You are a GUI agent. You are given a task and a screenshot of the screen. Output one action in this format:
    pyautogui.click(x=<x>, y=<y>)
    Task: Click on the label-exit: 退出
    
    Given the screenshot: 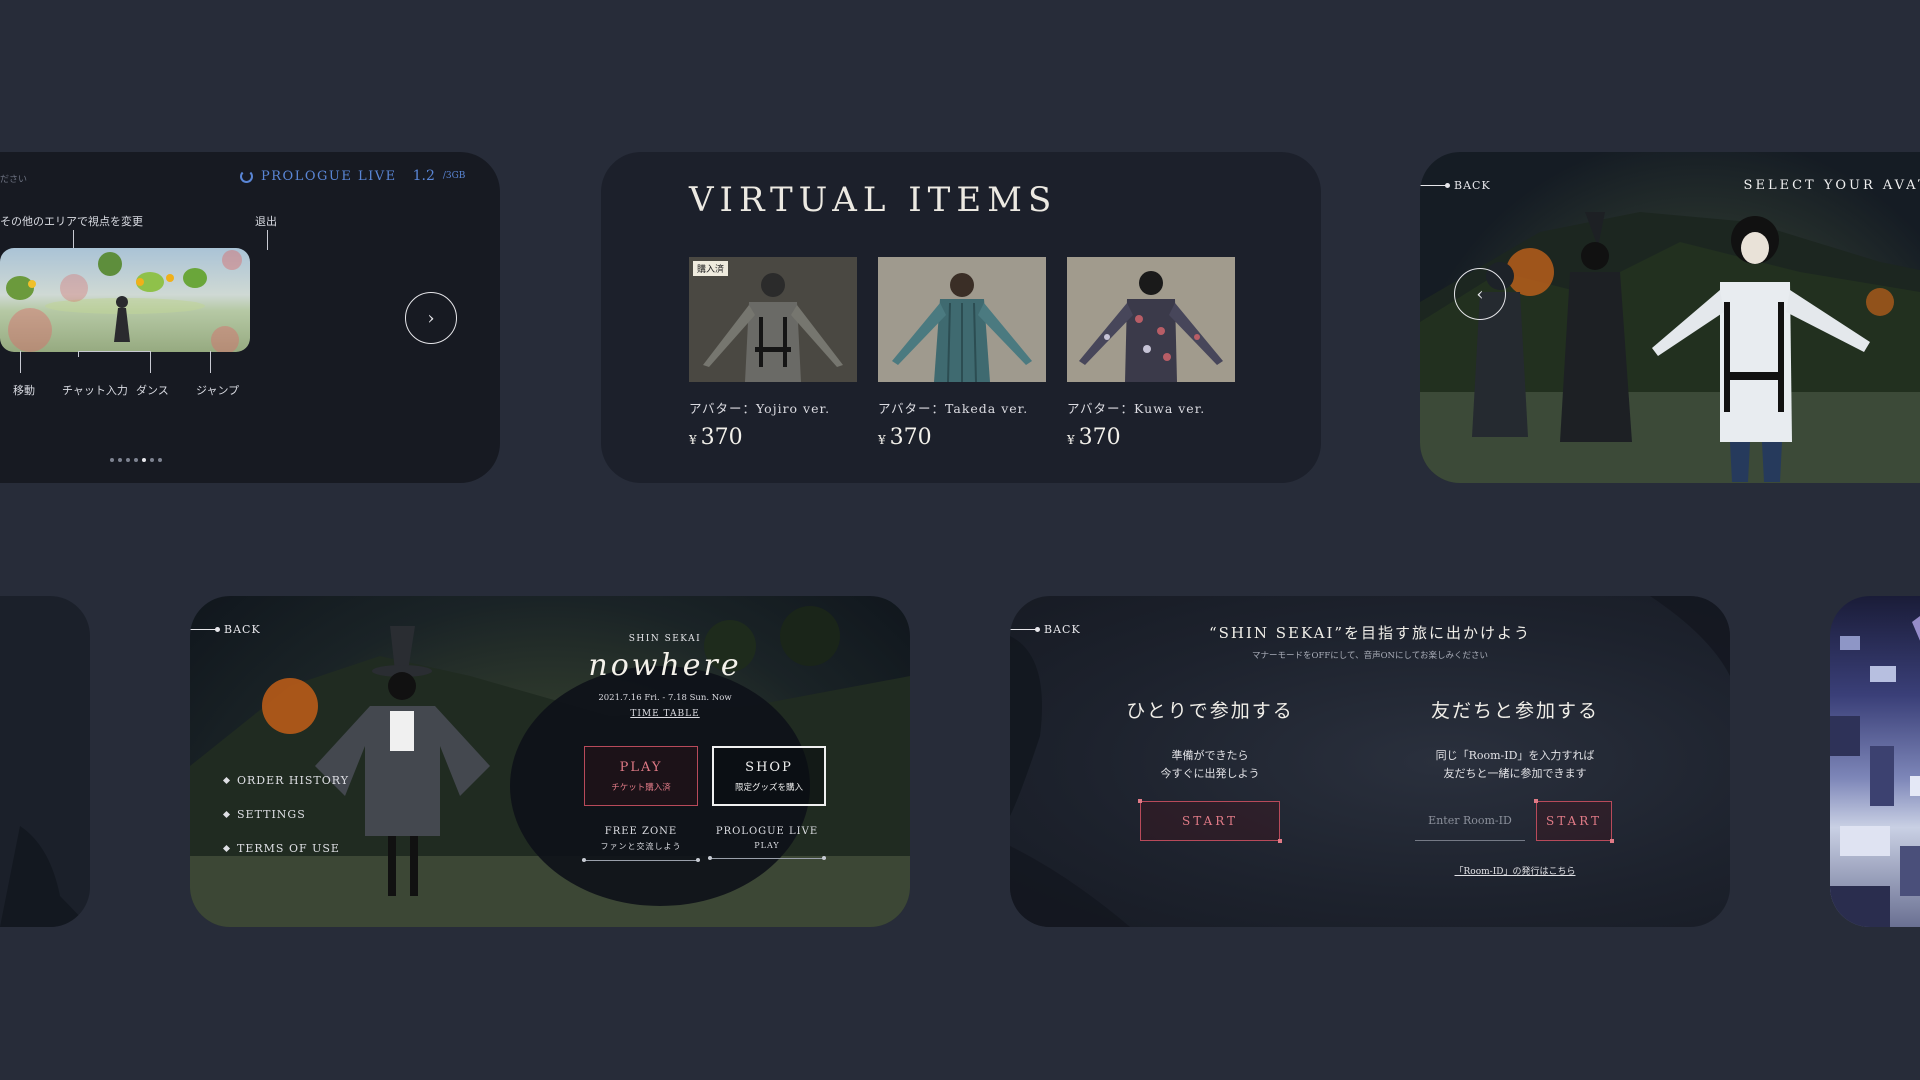 What is the action you would take?
    pyautogui.click(x=266, y=221)
    